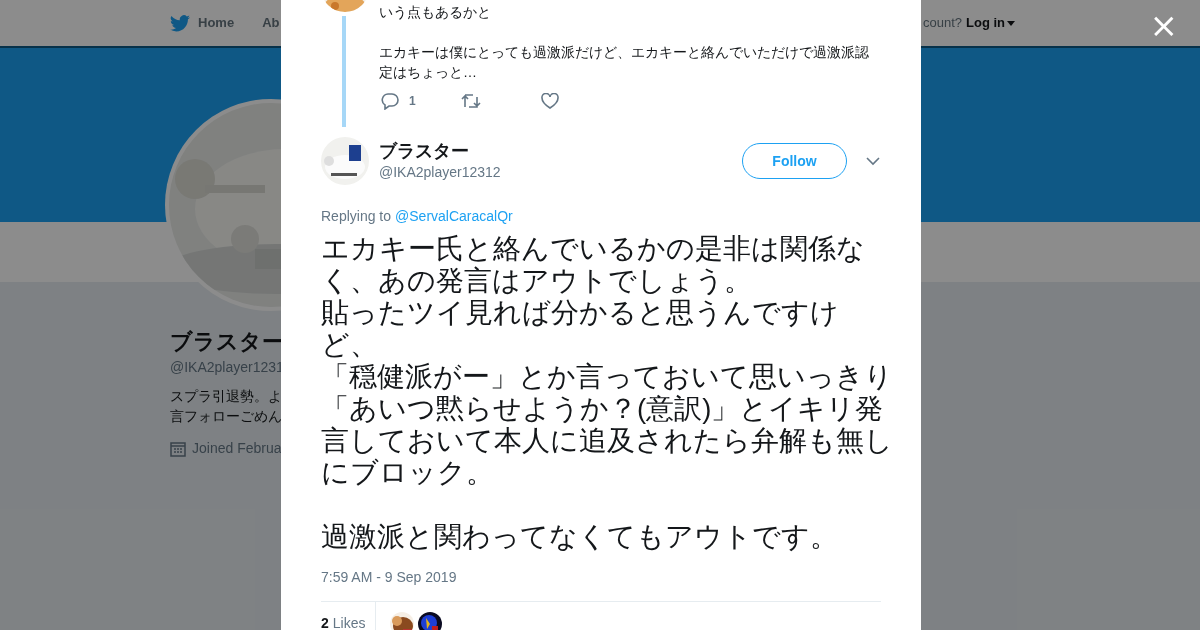 Image resolution: width=1200 pixels, height=630 pixels. What do you see at coordinates (1163, 25) in the screenshot?
I see `close-button: ×` at bounding box center [1163, 25].